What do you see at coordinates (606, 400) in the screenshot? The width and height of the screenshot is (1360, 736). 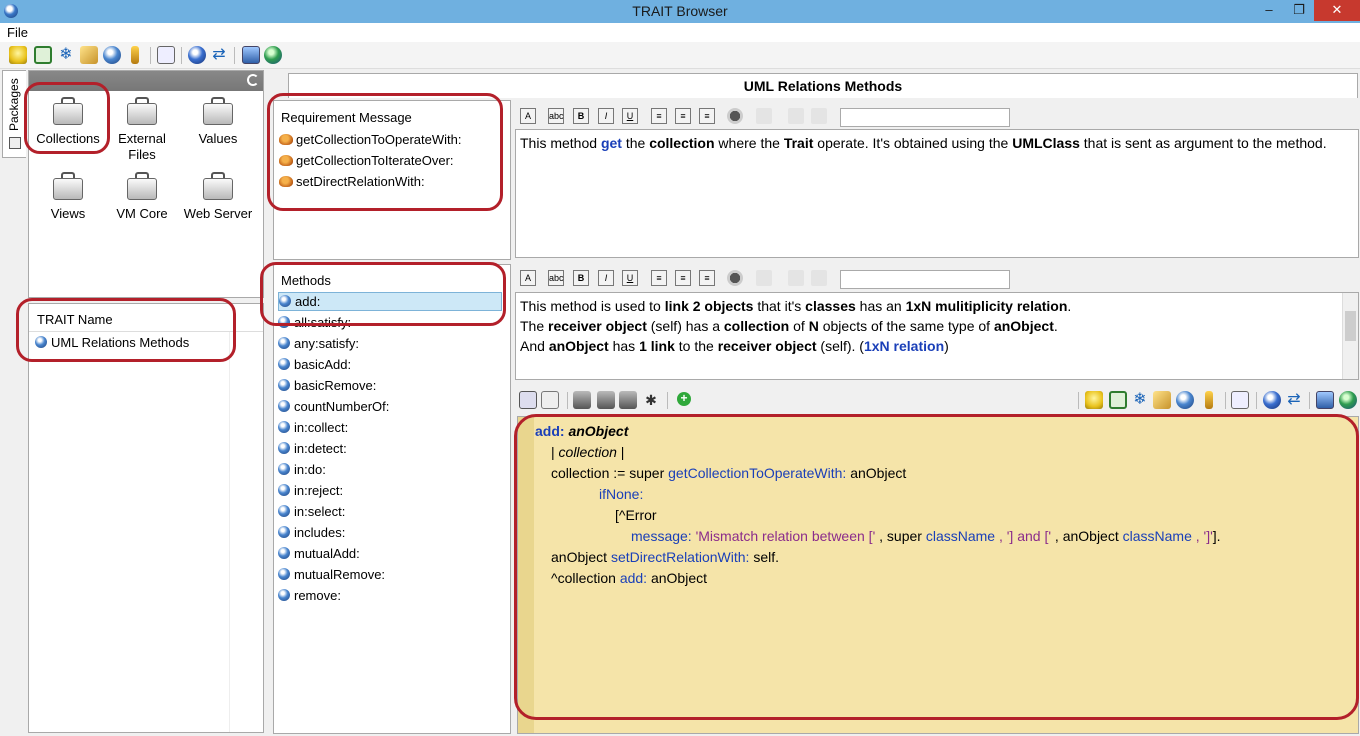 I see `hourglass-2-icon` at bounding box center [606, 400].